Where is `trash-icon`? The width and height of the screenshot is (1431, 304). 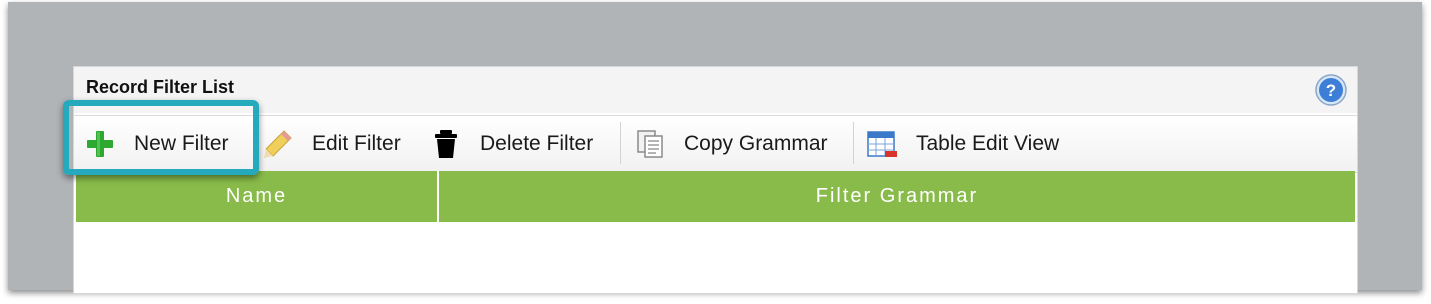 trash-icon is located at coordinates (446, 144).